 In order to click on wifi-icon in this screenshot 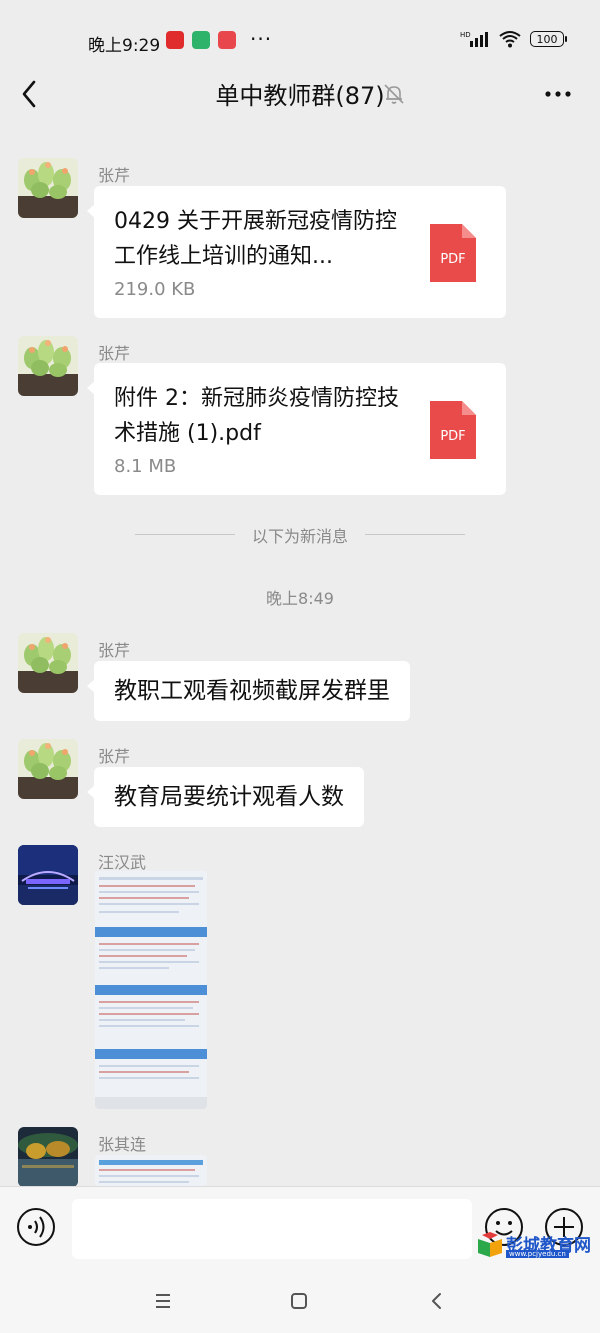, I will do `click(510, 39)`.